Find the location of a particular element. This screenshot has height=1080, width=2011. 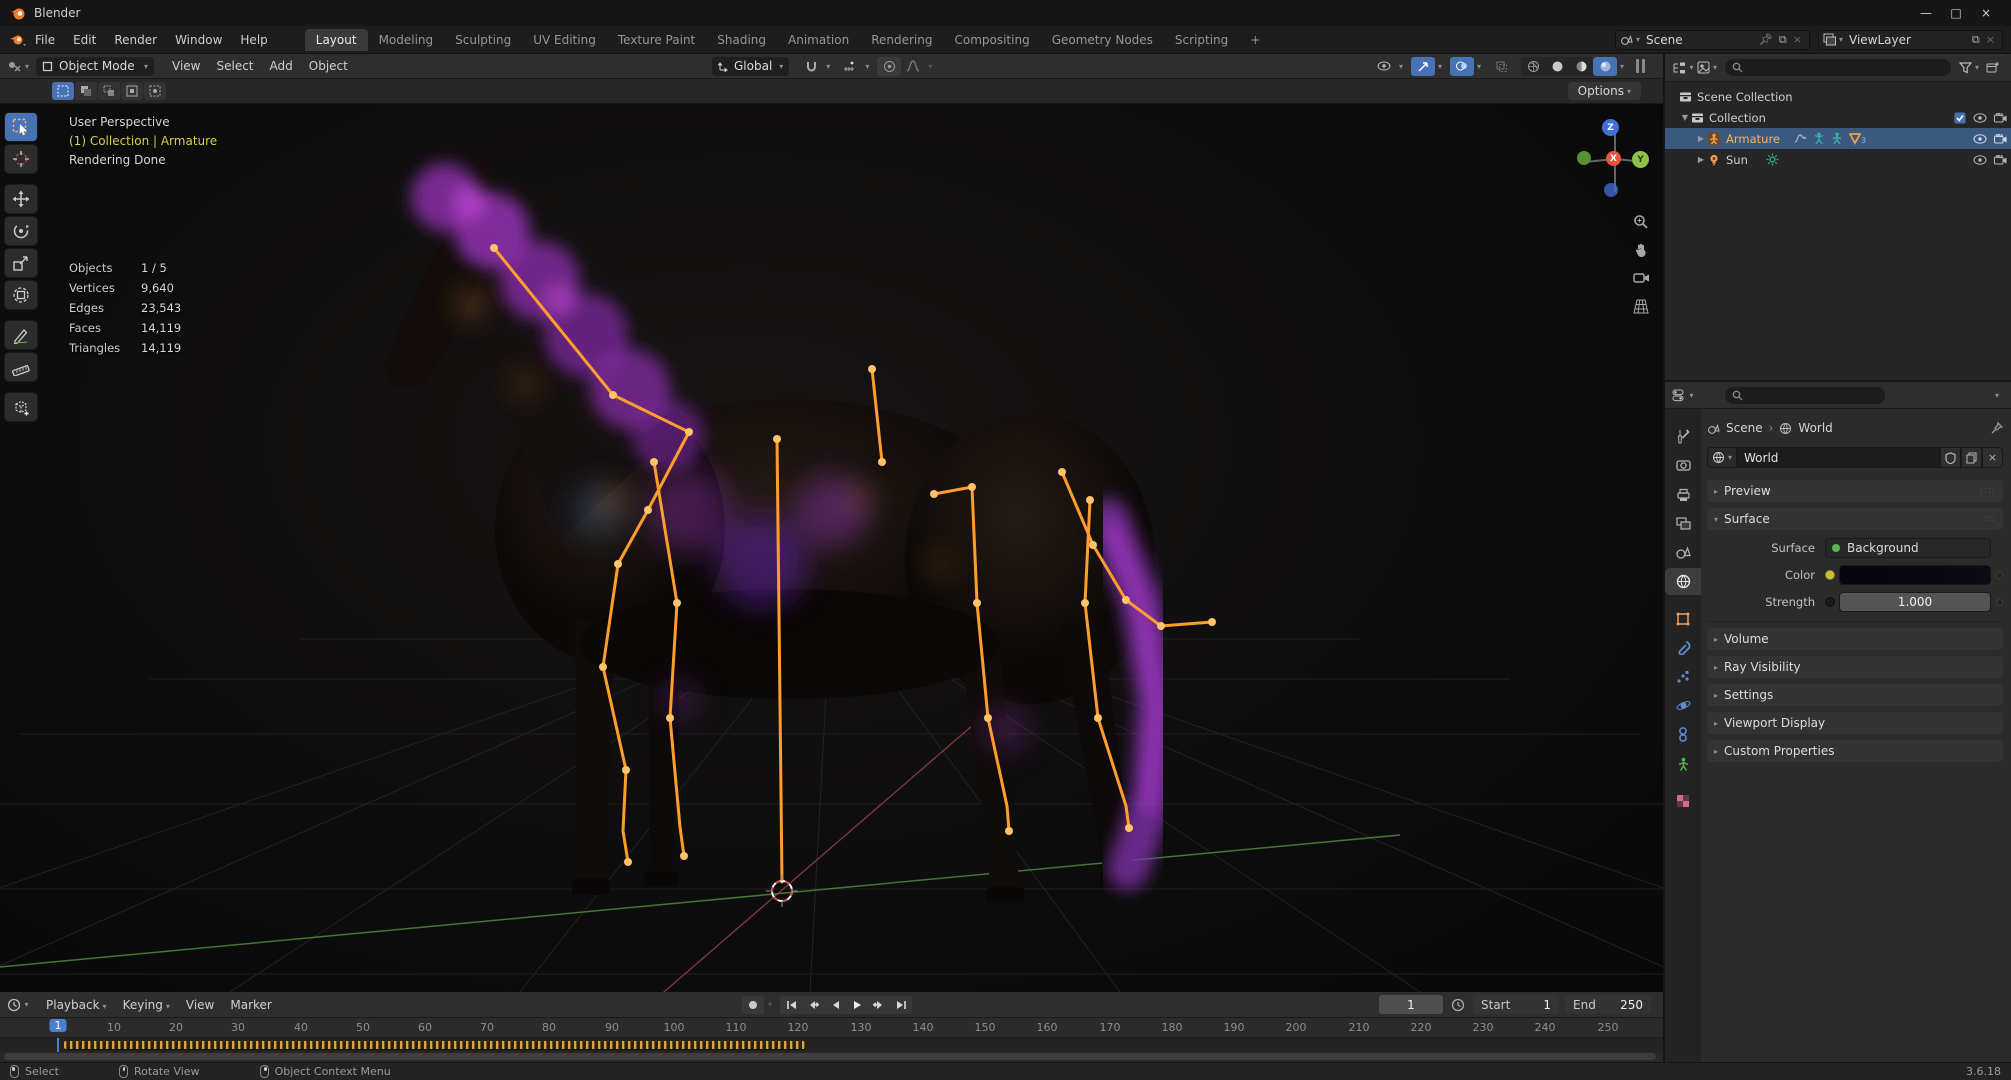

strength-slider: 1.000 is located at coordinates (1915, 602).